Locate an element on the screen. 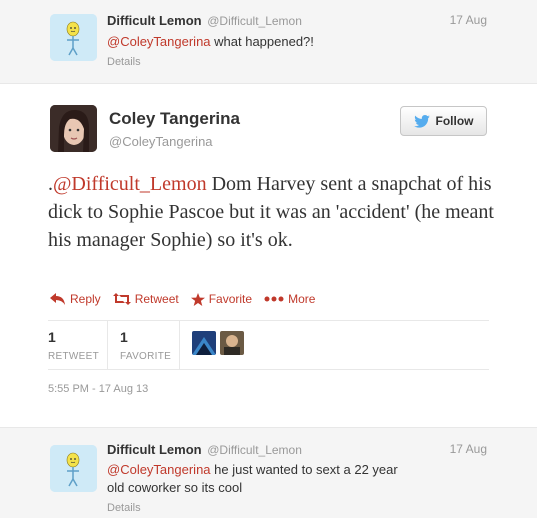  favorite-label: Favorite is located at coordinates (230, 299).